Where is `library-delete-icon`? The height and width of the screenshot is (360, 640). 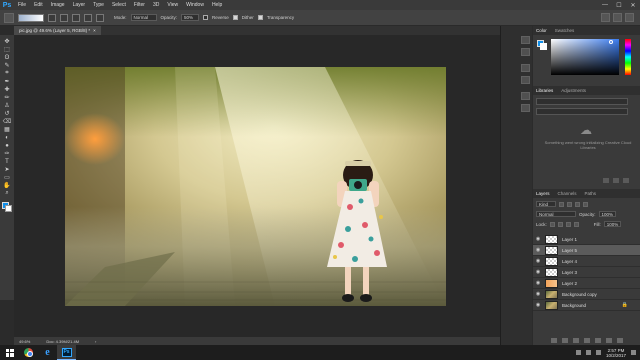 library-delete-icon is located at coordinates (626, 180).